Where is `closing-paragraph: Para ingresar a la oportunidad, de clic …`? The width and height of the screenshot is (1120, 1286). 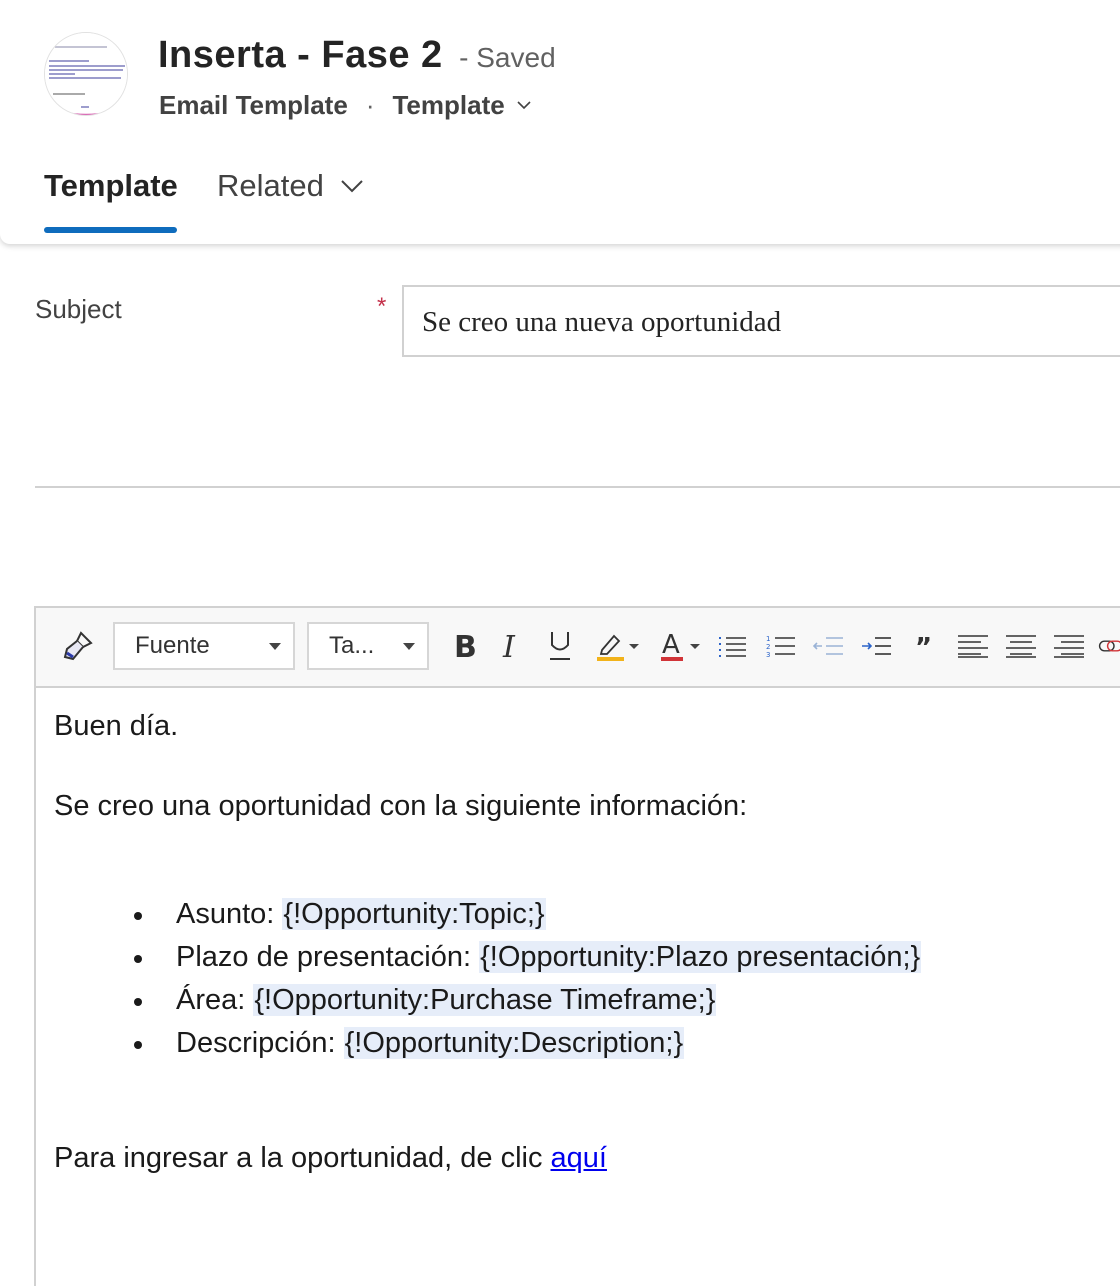
closing-paragraph: Para ingresar a la oportunidad, de clic … is located at coordinates (587, 1158).